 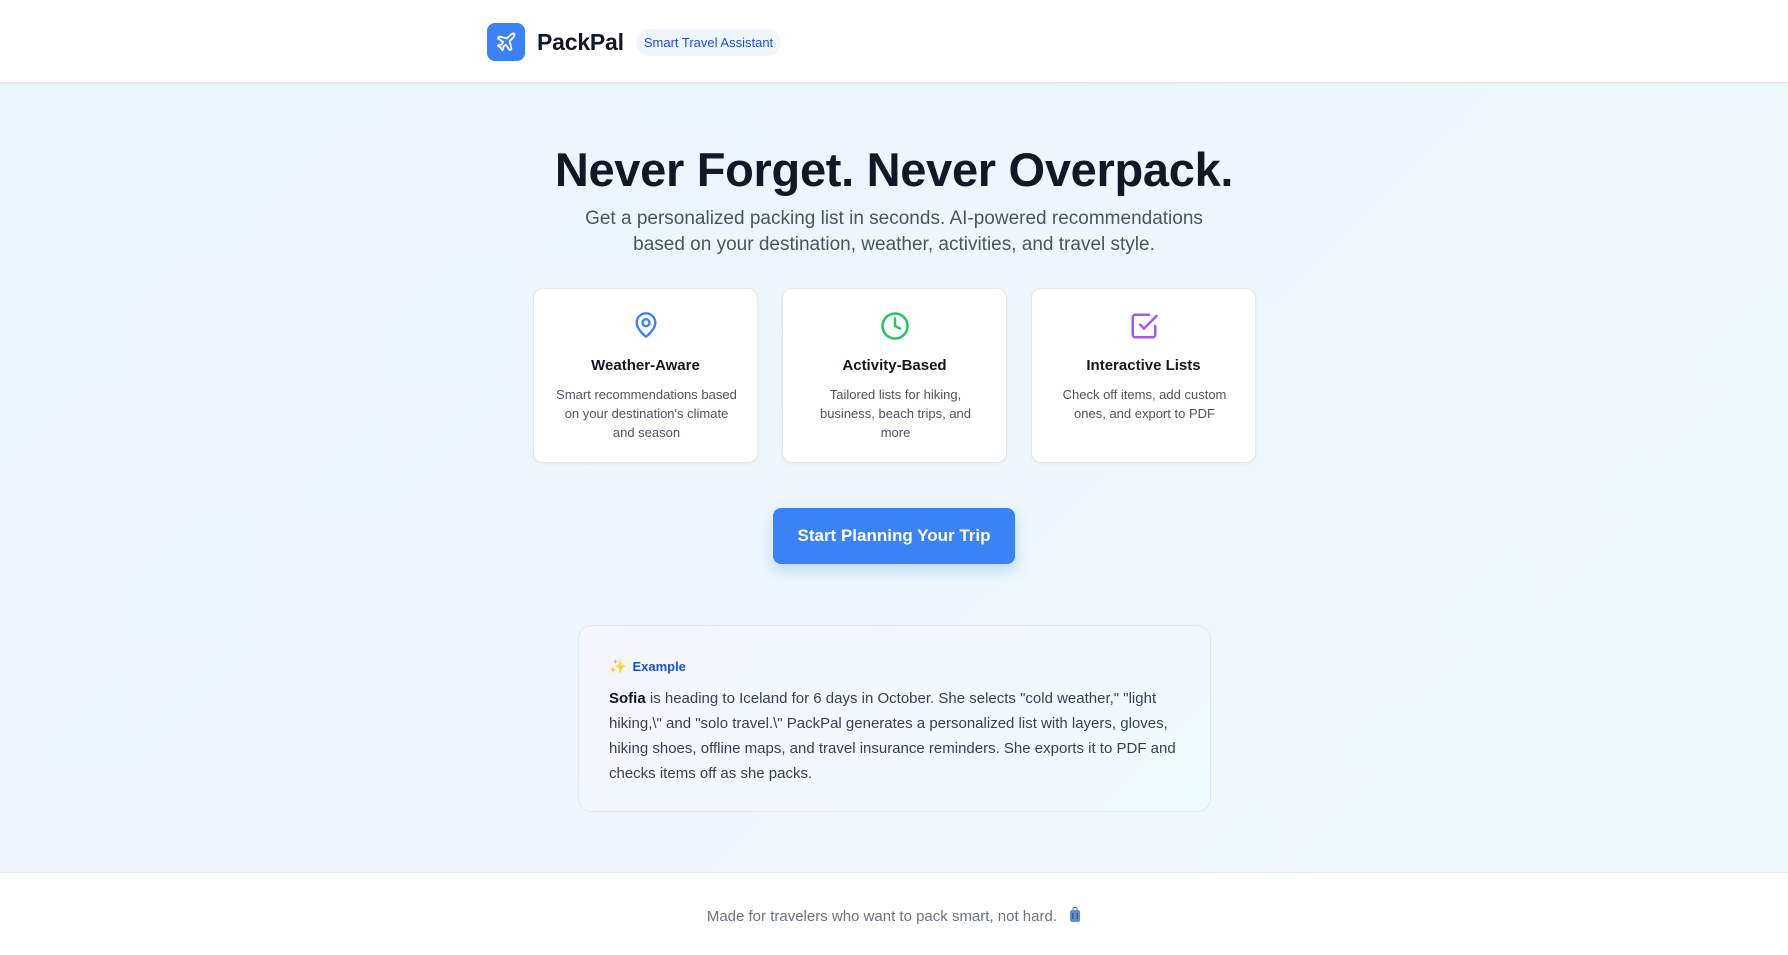 I want to click on map-pin-icon, so click(x=645, y=325).